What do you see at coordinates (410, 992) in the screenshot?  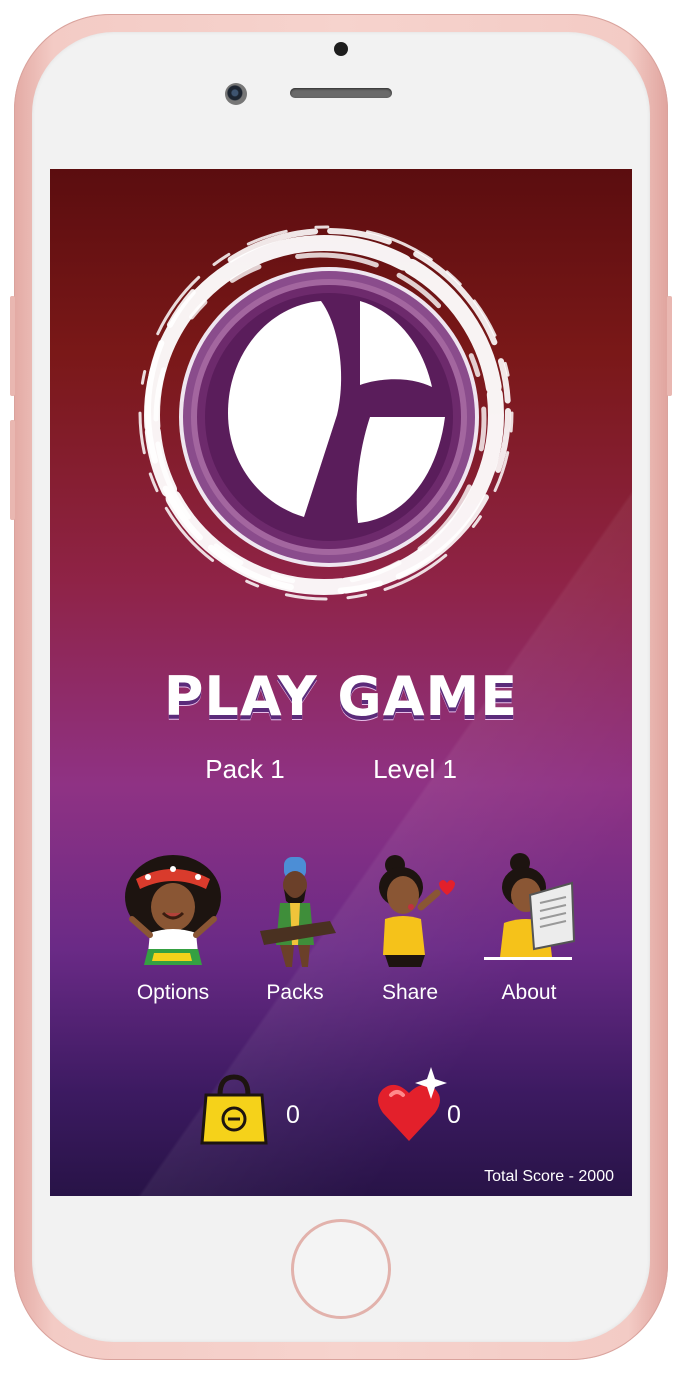 I see `share-label: Share` at bounding box center [410, 992].